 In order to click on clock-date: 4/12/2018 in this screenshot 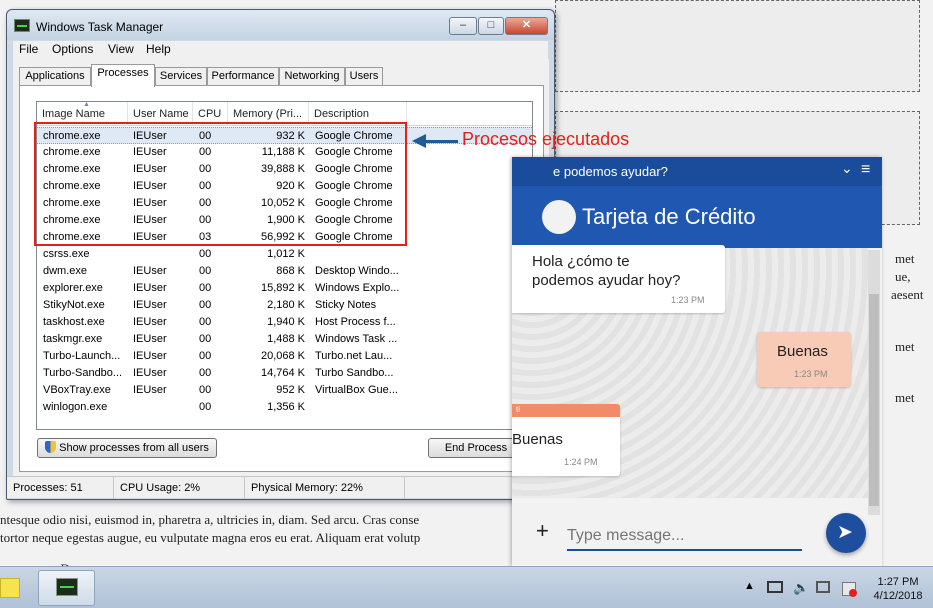, I will do `click(898, 596)`.